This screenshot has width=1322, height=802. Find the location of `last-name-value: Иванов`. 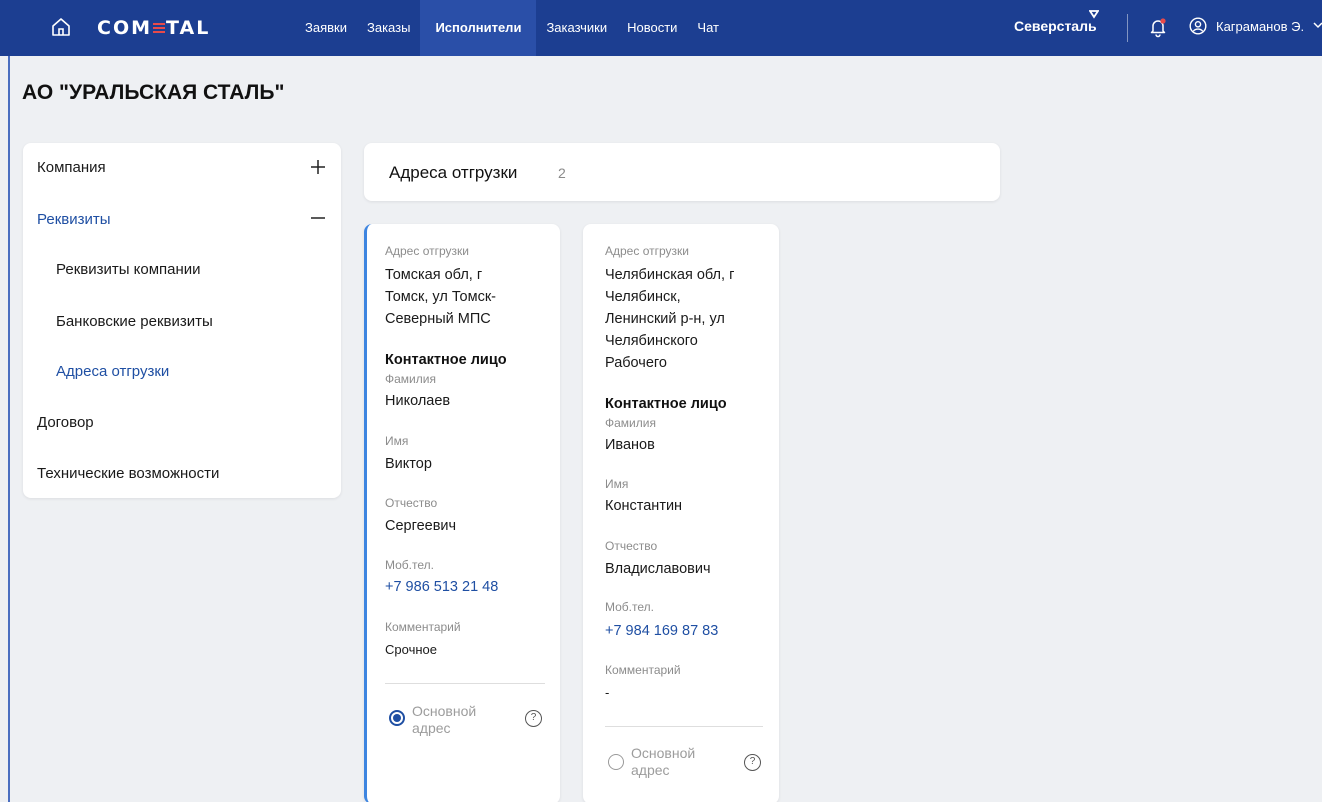

last-name-value: Иванов is located at coordinates (630, 445).